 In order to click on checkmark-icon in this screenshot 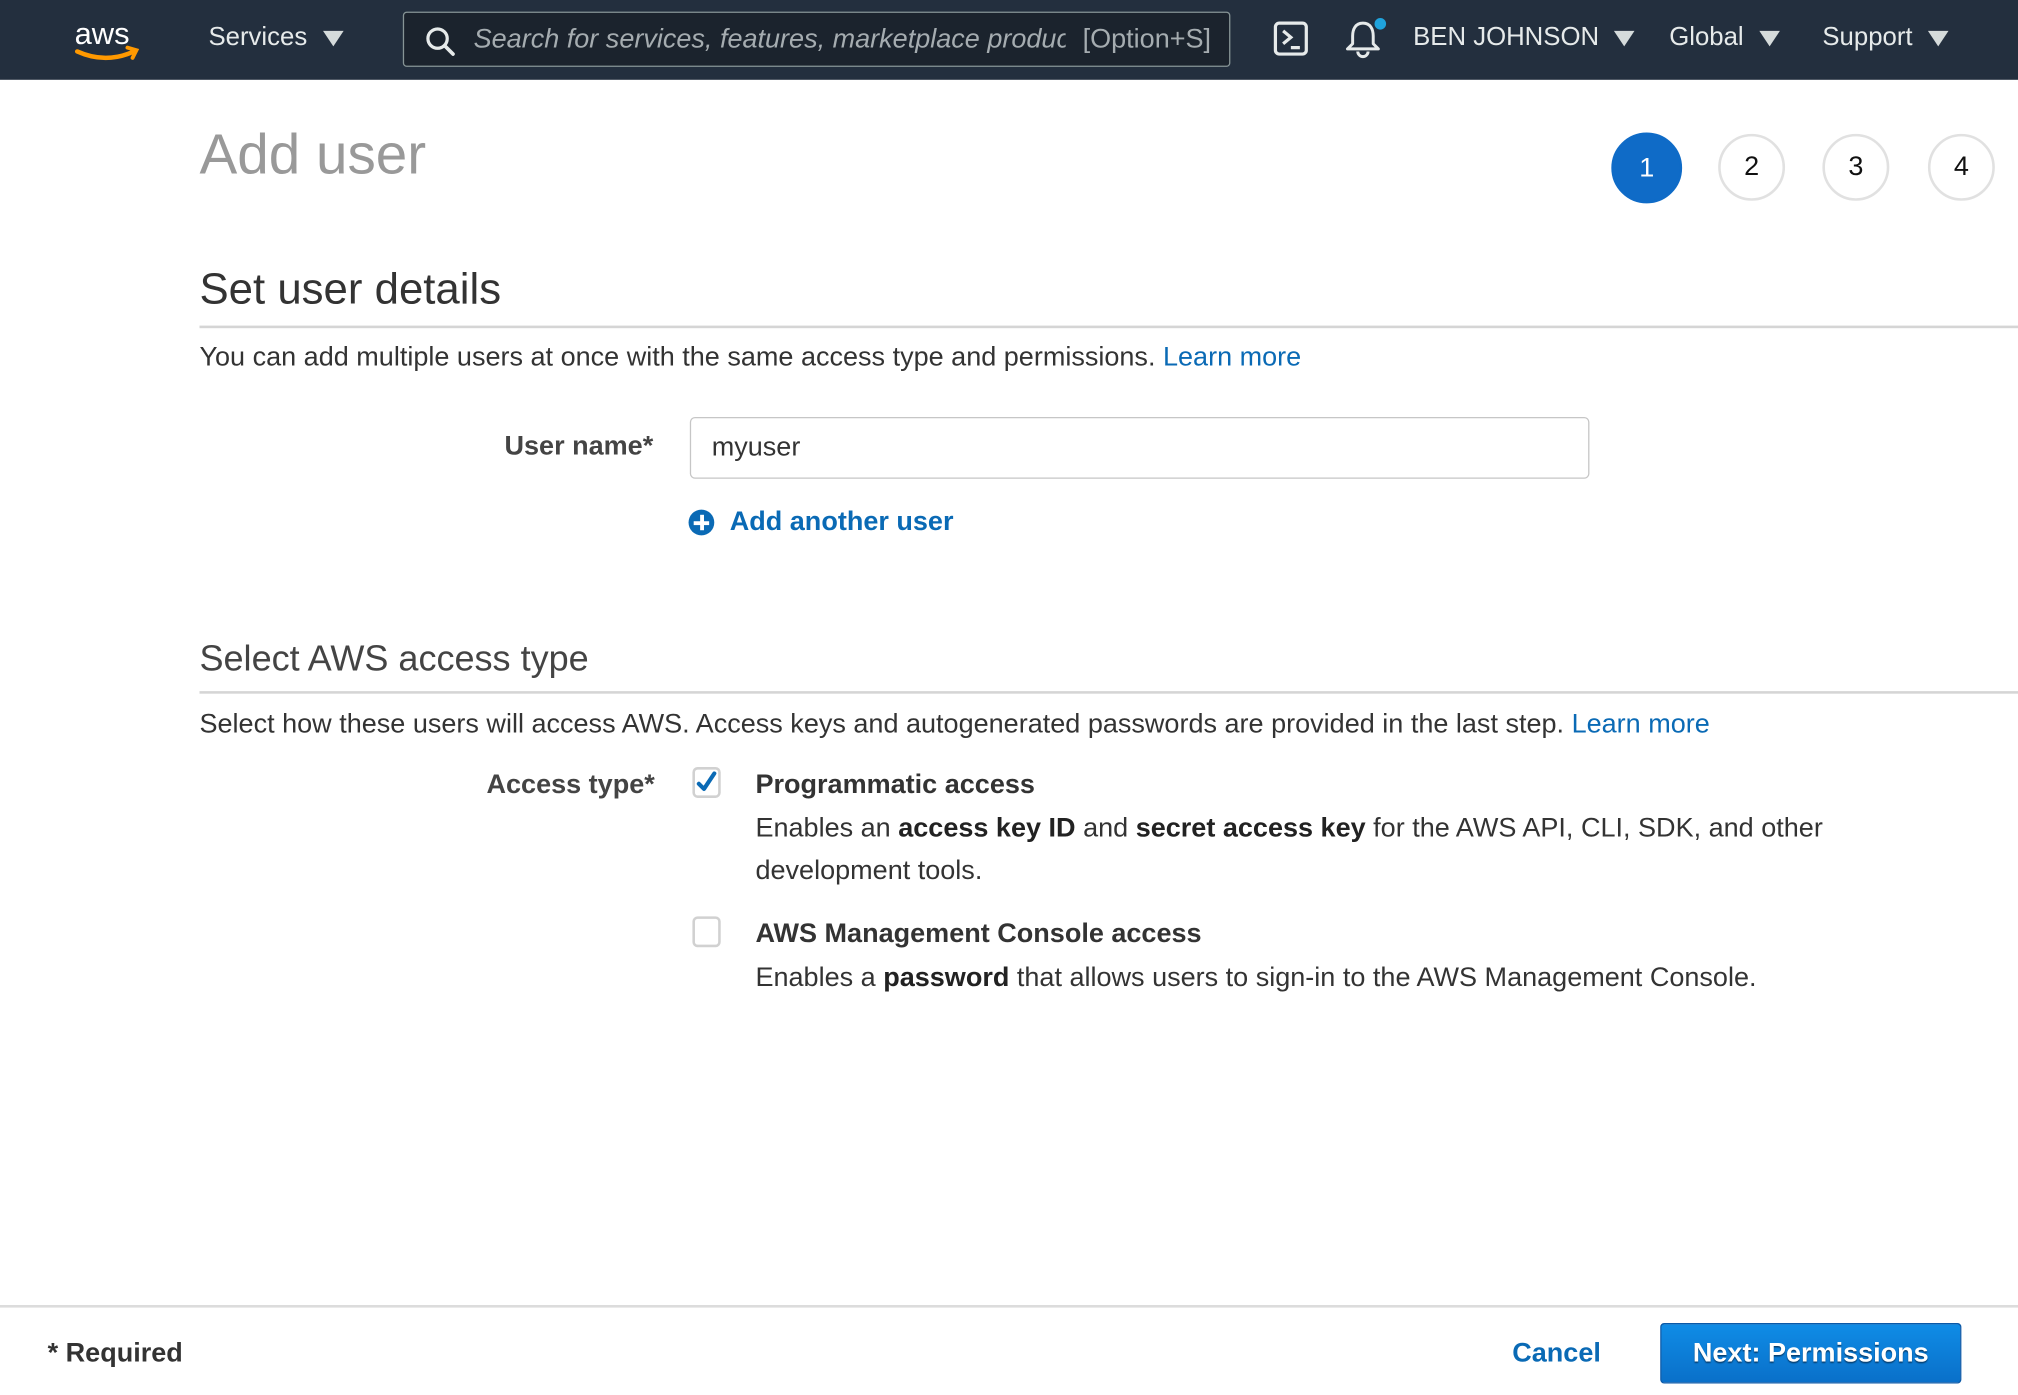, I will do `click(706, 781)`.